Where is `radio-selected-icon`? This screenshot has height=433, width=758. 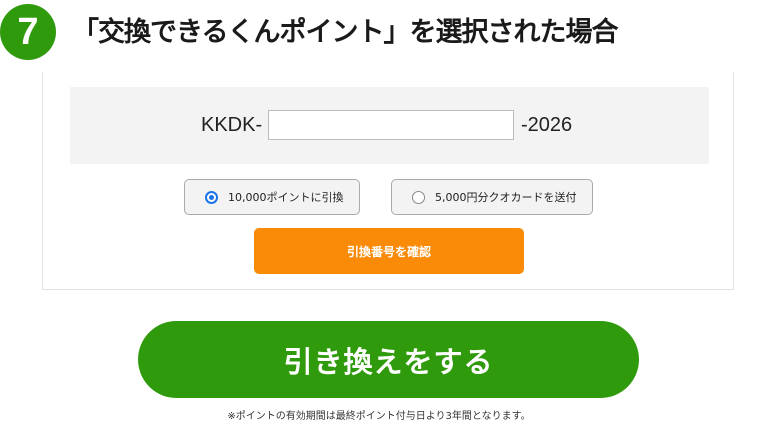
radio-selected-icon is located at coordinates (211, 197).